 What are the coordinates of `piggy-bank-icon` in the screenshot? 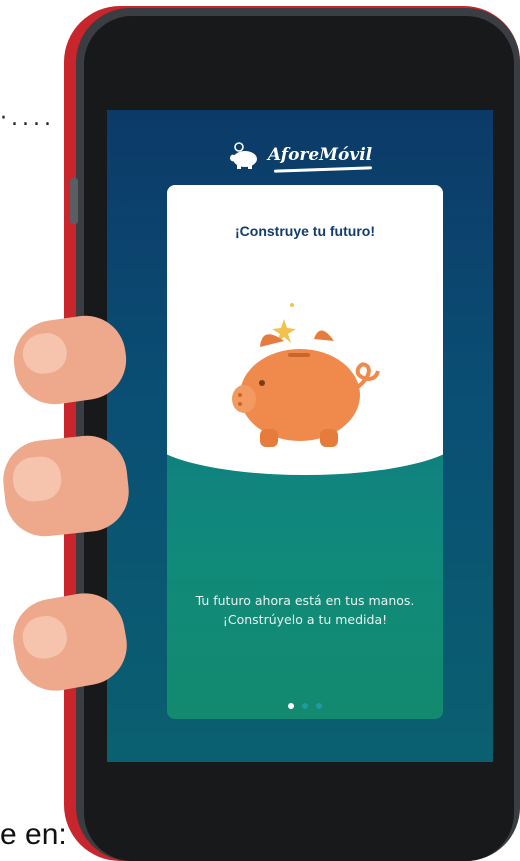 It's located at (306, 375).